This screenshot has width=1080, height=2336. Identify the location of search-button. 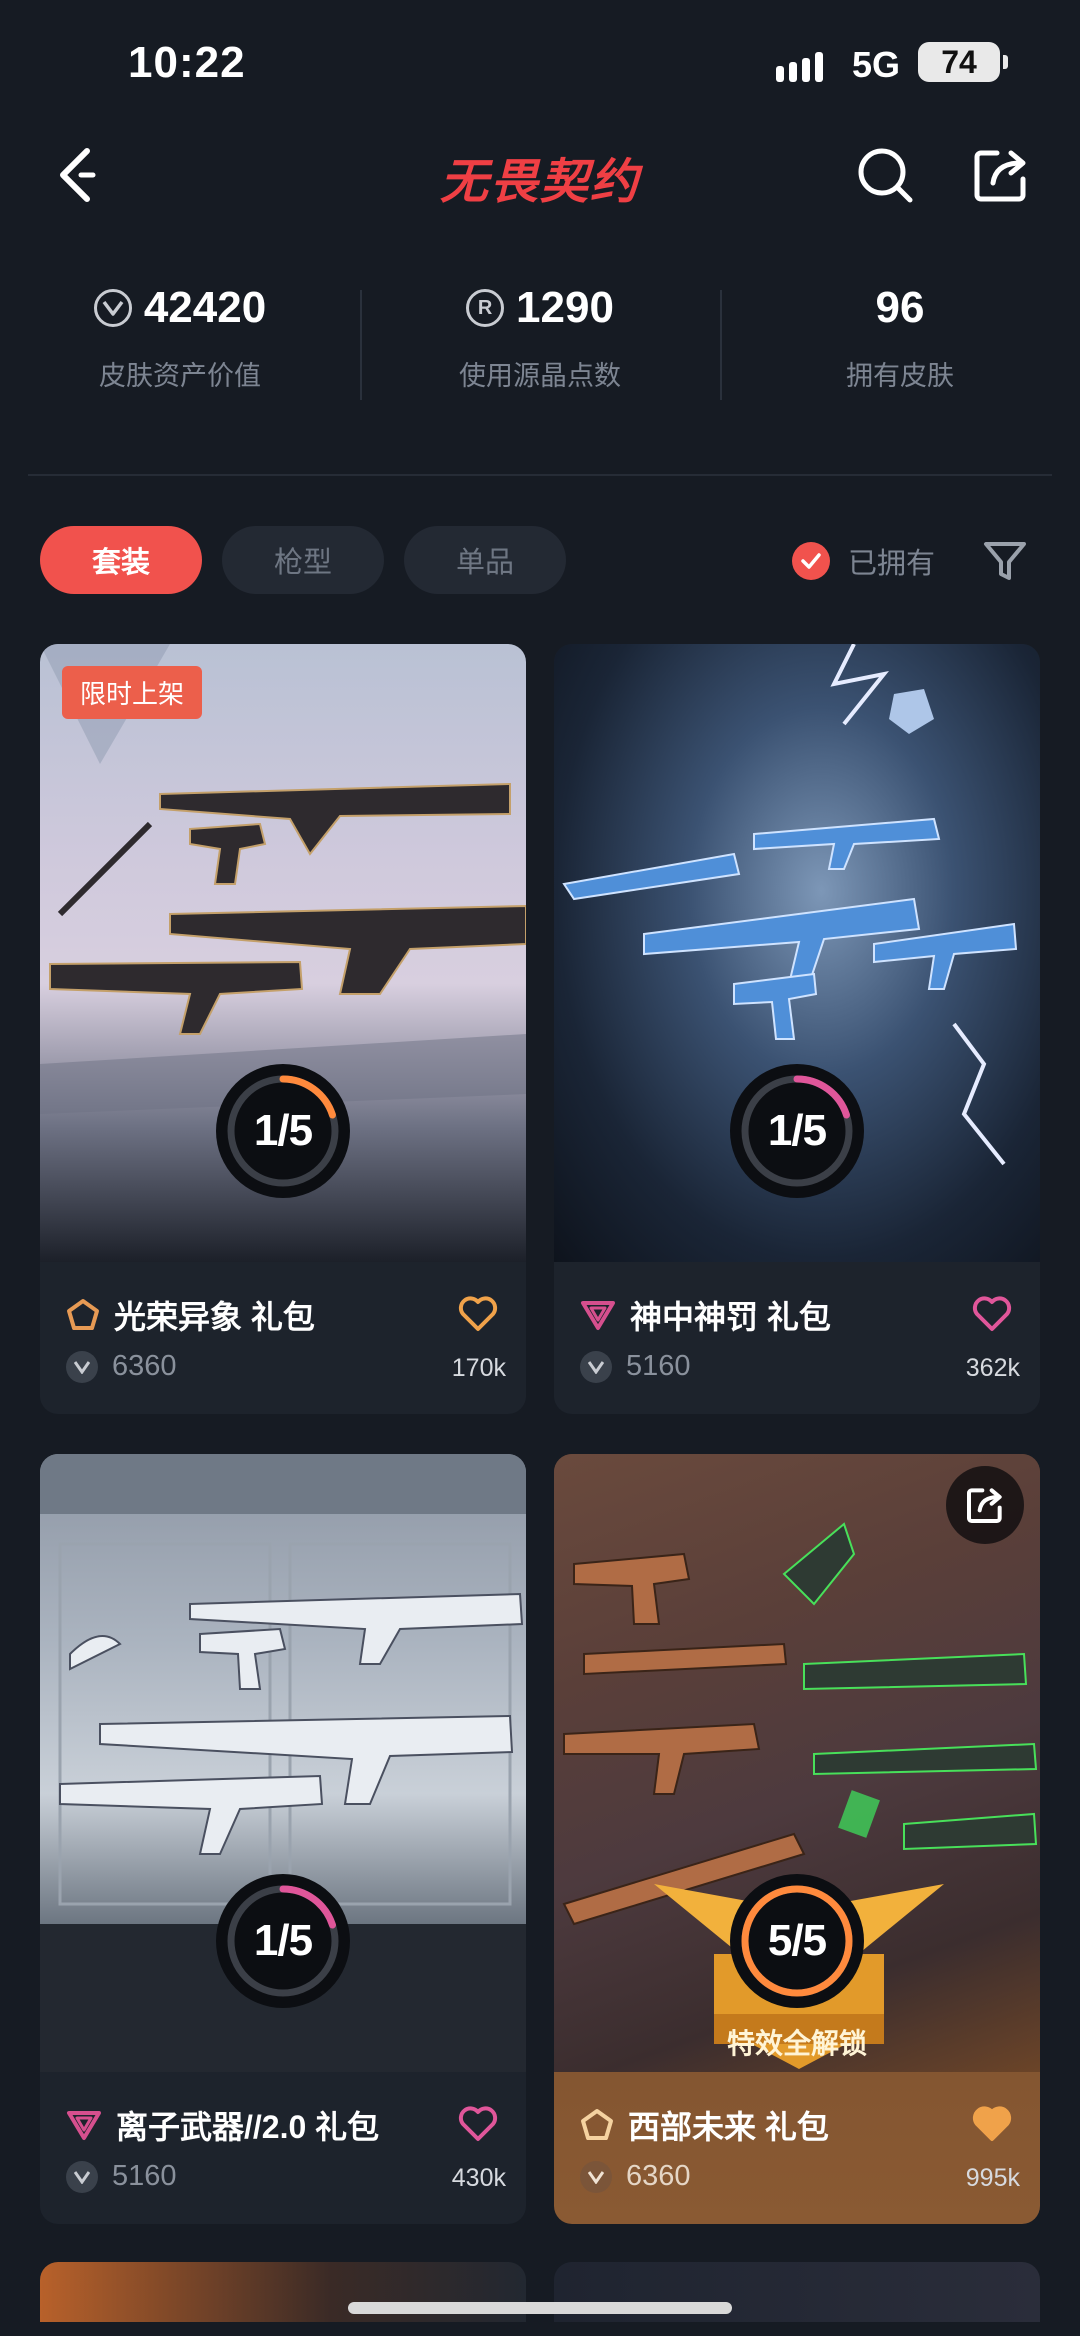
(885, 175).